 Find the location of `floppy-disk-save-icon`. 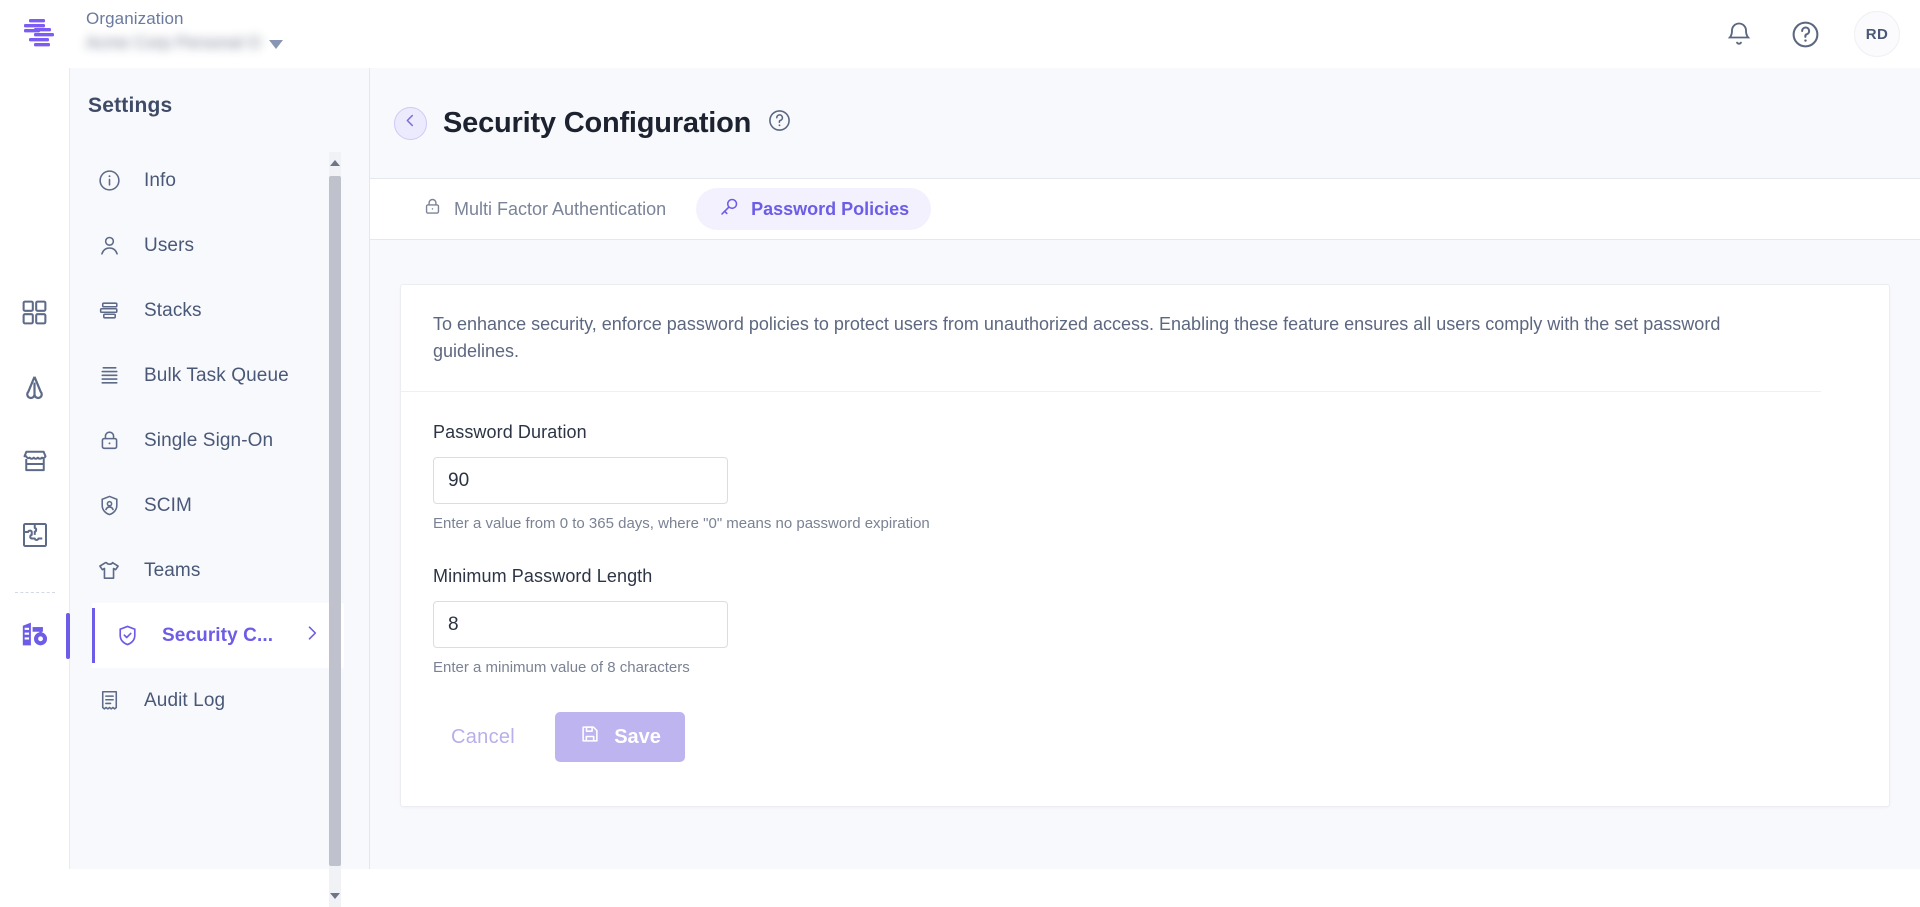

floppy-disk-save-icon is located at coordinates (590, 737).